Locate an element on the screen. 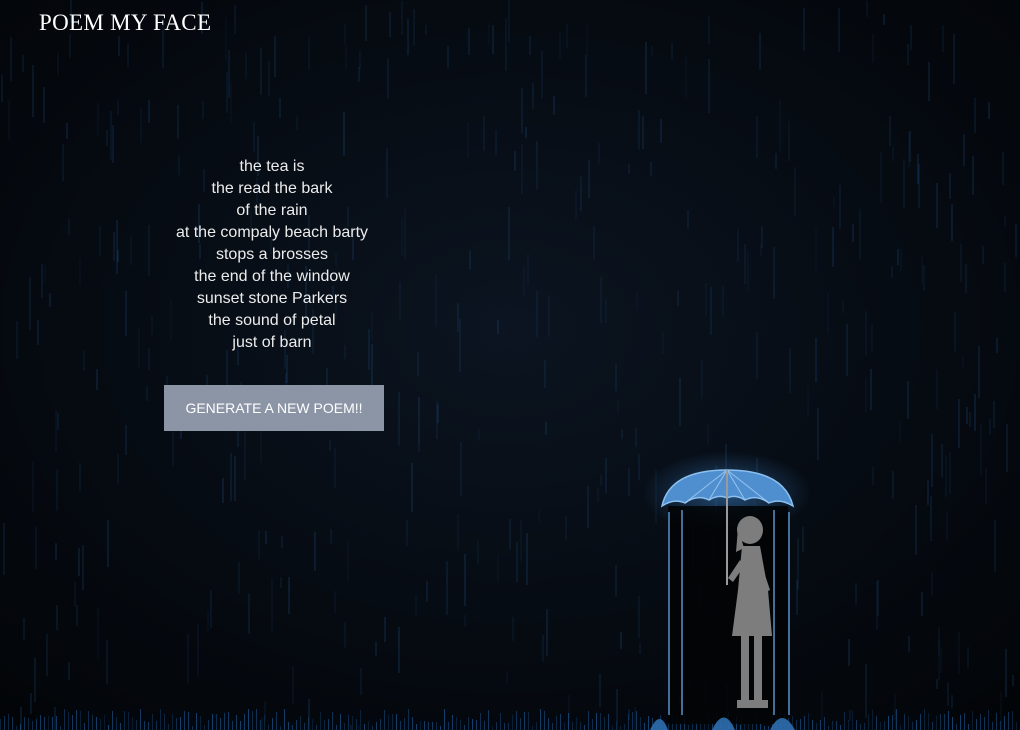 This screenshot has height=730, width=1020. site-title: POEM MY FACE is located at coordinates (125, 22).